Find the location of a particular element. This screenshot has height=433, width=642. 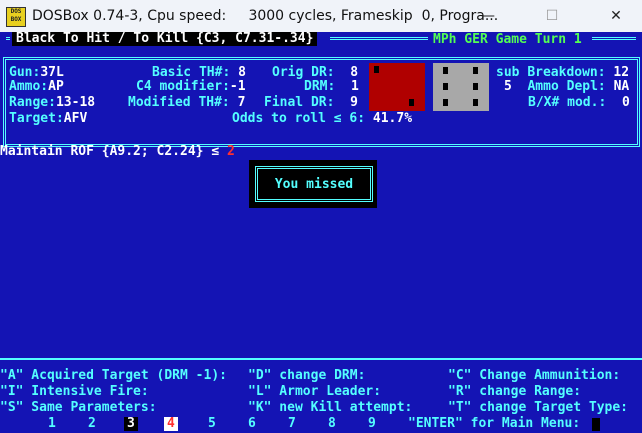

white-die is located at coordinates (461, 87).